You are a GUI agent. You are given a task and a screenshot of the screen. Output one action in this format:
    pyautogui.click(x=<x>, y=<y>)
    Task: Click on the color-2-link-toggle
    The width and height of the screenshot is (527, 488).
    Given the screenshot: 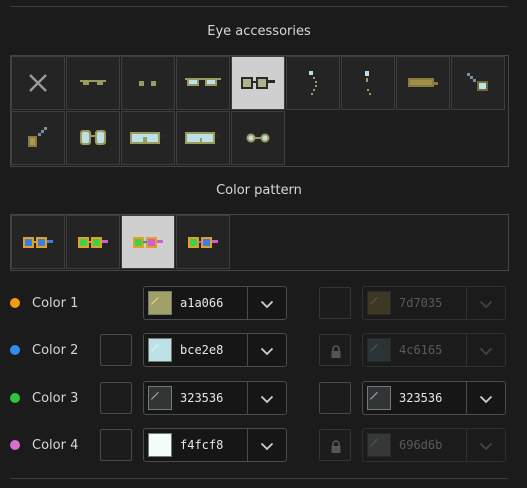 What is the action you would take?
    pyautogui.click(x=116, y=350)
    